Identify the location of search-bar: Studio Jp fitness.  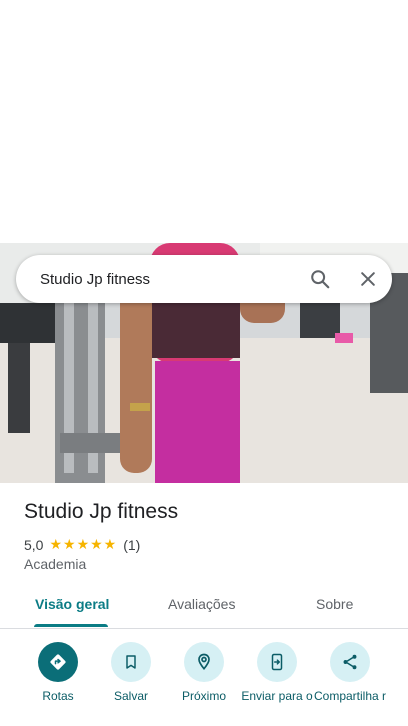
(204, 279).